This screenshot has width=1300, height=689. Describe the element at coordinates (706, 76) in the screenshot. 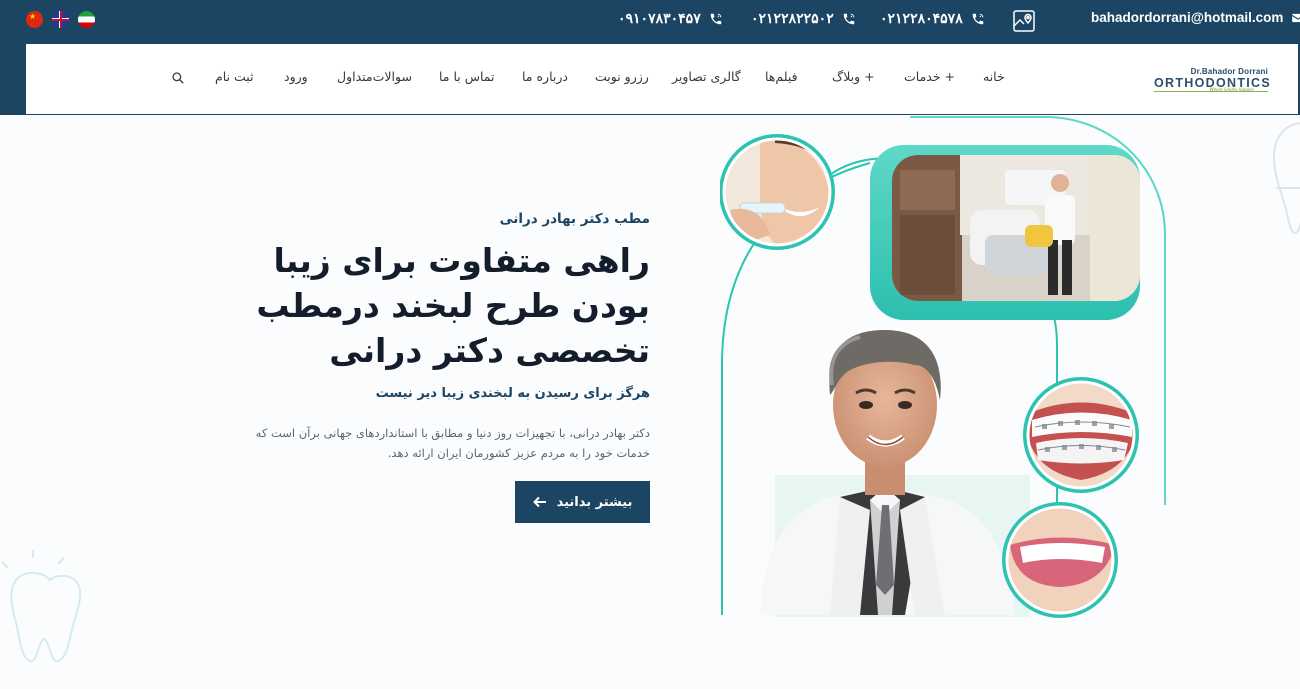

I see `nav-item-gallery: گالری تصاویر` at that location.